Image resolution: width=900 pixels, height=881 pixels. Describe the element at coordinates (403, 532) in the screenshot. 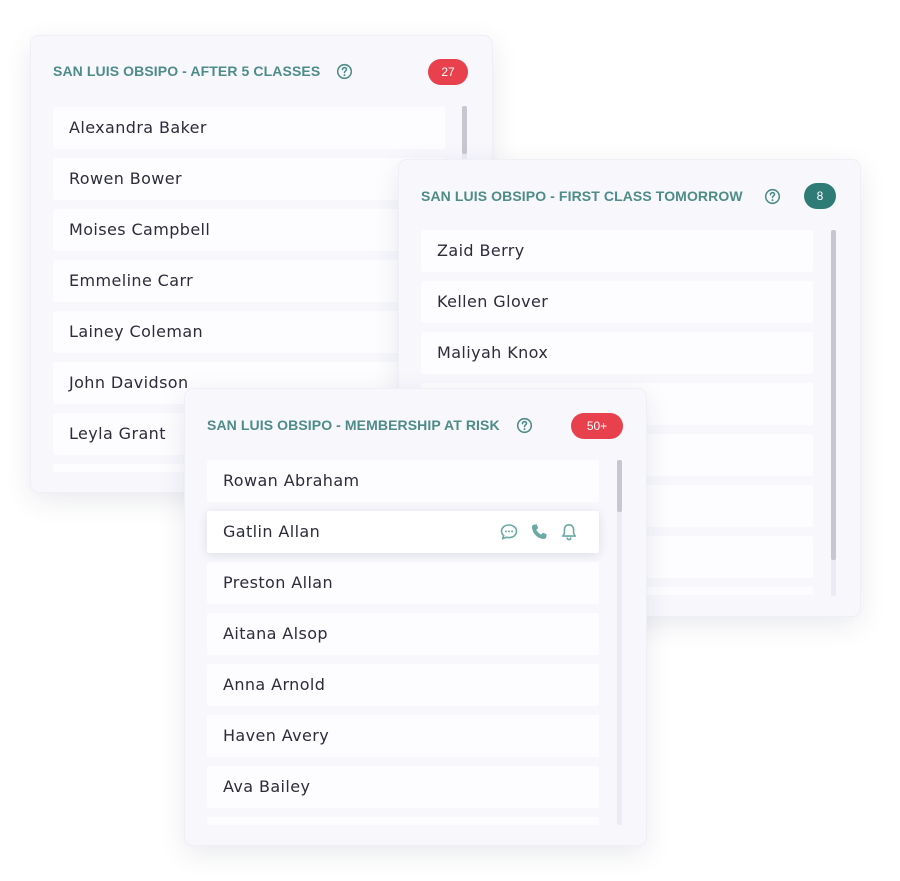

I see `list-item: Gatlin Allan` at that location.